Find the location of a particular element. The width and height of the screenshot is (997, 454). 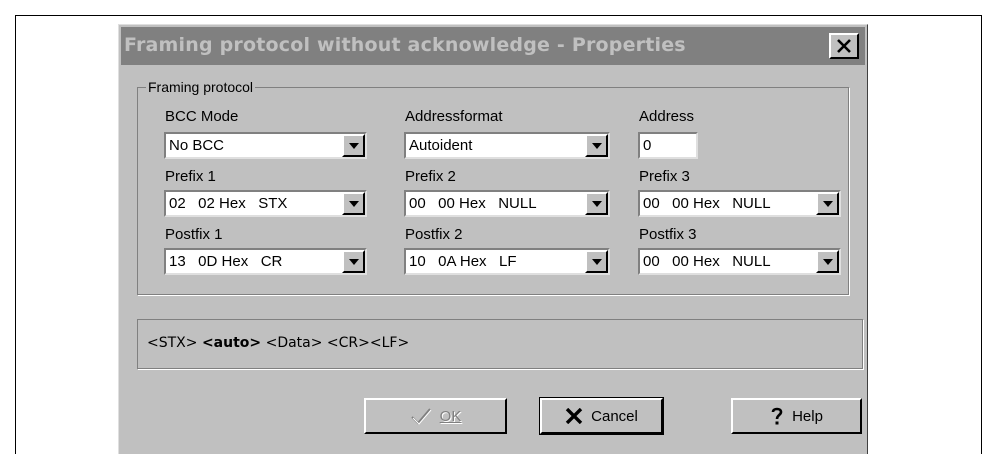

prefix-3-dropdown-button is located at coordinates (827, 203).